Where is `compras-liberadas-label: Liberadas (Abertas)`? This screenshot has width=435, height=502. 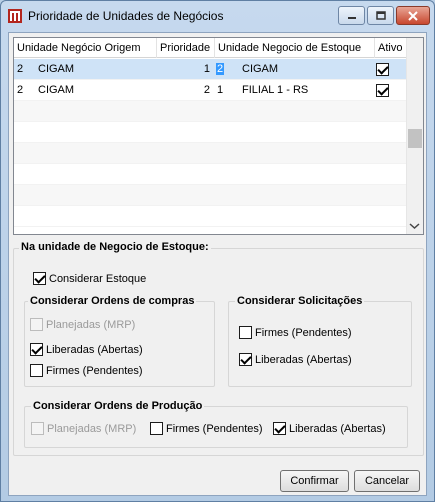
compras-liberadas-label: Liberadas (Abertas) is located at coordinates (94, 349).